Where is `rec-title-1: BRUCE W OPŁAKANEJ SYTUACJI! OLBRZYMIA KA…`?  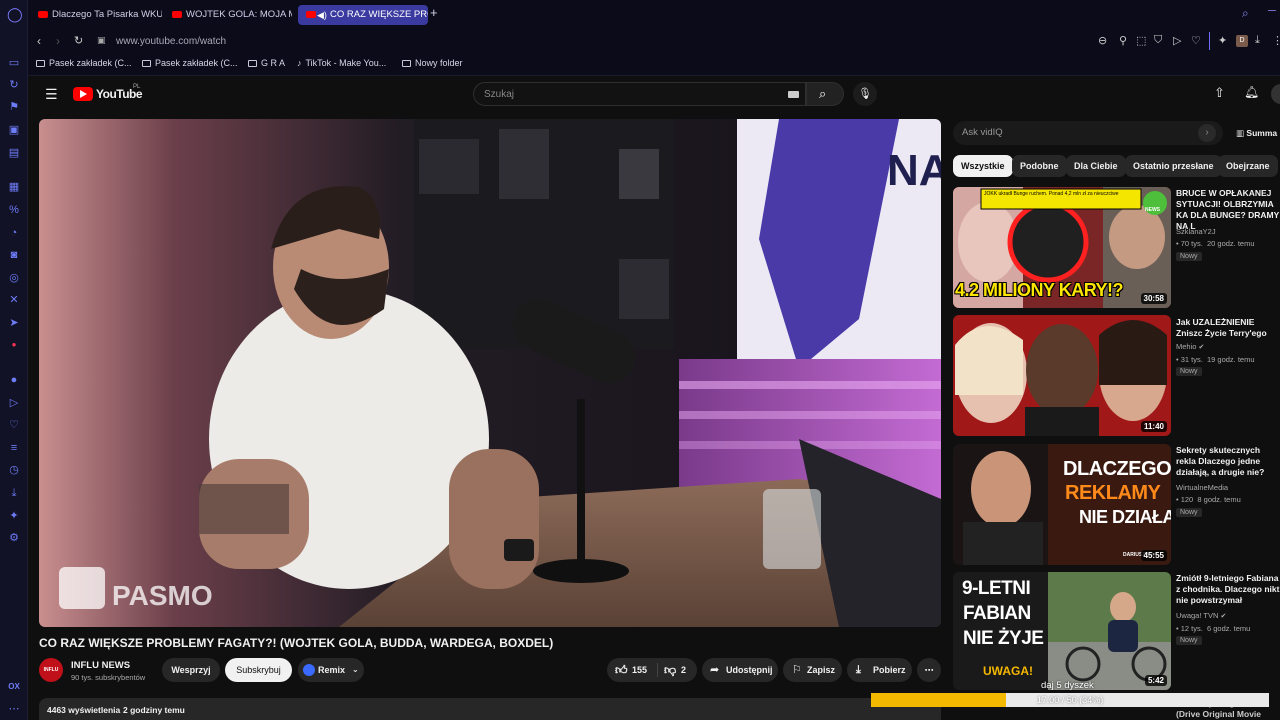
rec-title-1: BRUCE W OPŁAKANEJ SYTUACJI! OLBRZYMIA KA… is located at coordinates (1228, 210).